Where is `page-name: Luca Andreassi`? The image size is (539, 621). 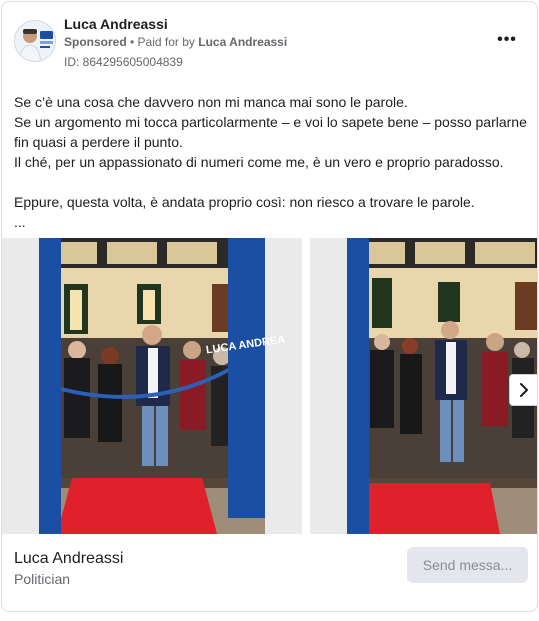 page-name: Luca Andreassi is located at coordinates (68, 559).